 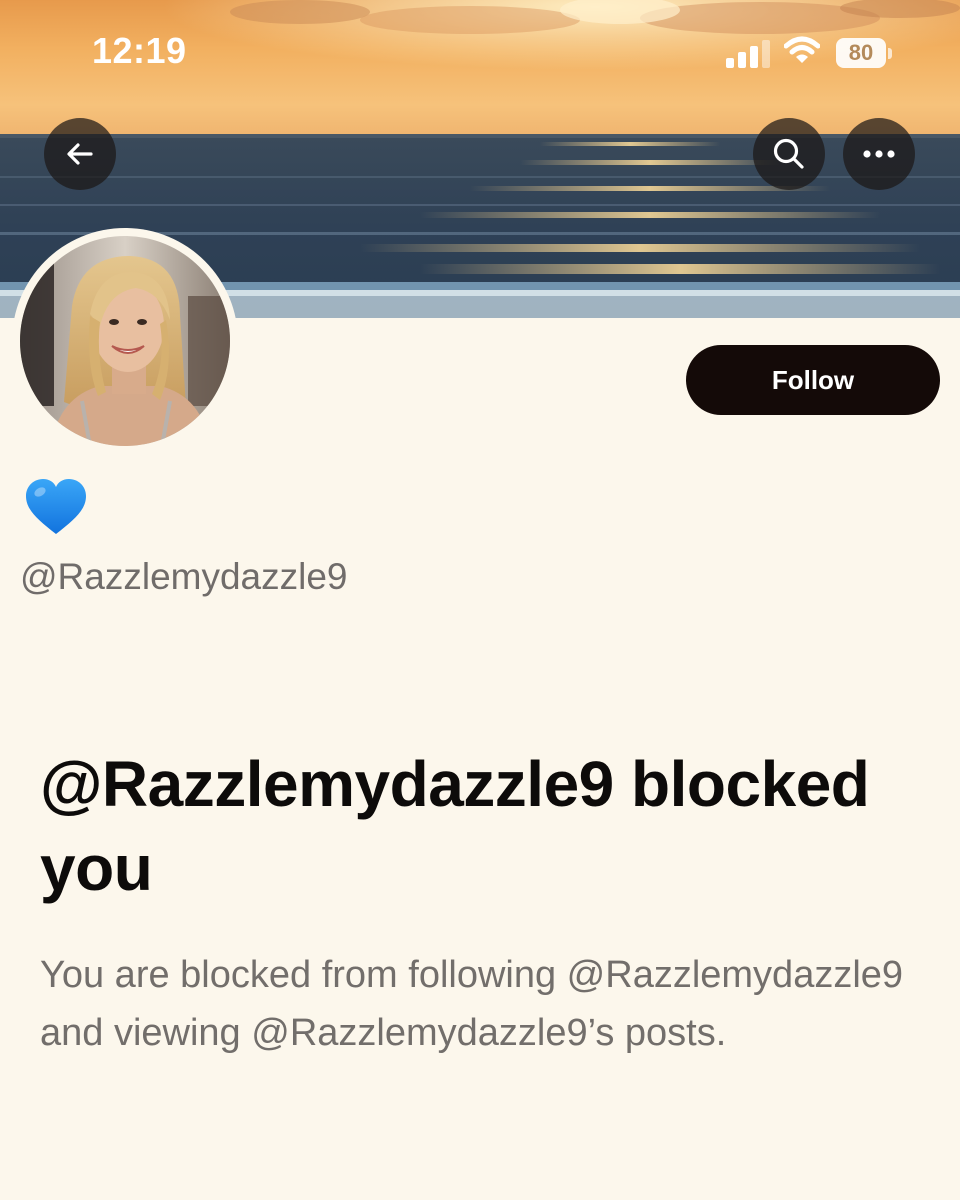 I want to click on profile-handle: @Razzlemydazzle9, so click(x=184, y=576).